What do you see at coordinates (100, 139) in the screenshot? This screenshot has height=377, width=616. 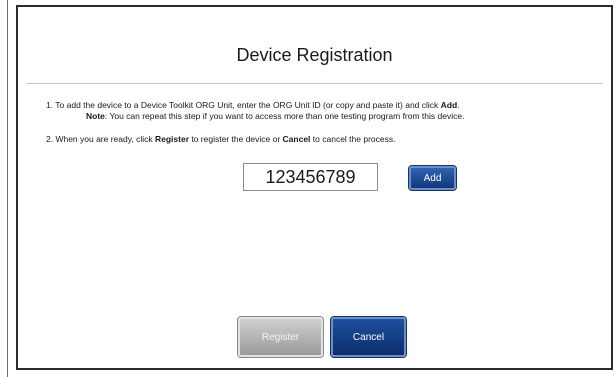 I see `step2-text-start: 2. When you are ready, click` at bounding box center [100, 139].